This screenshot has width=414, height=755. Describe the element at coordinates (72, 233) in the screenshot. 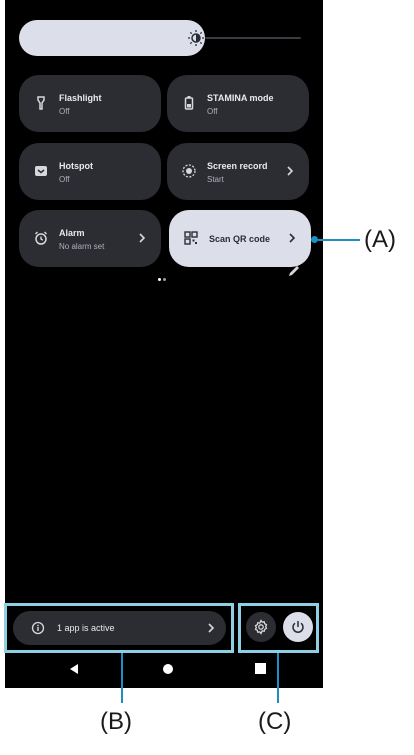

I see `tile-title: Alarm` at that location.